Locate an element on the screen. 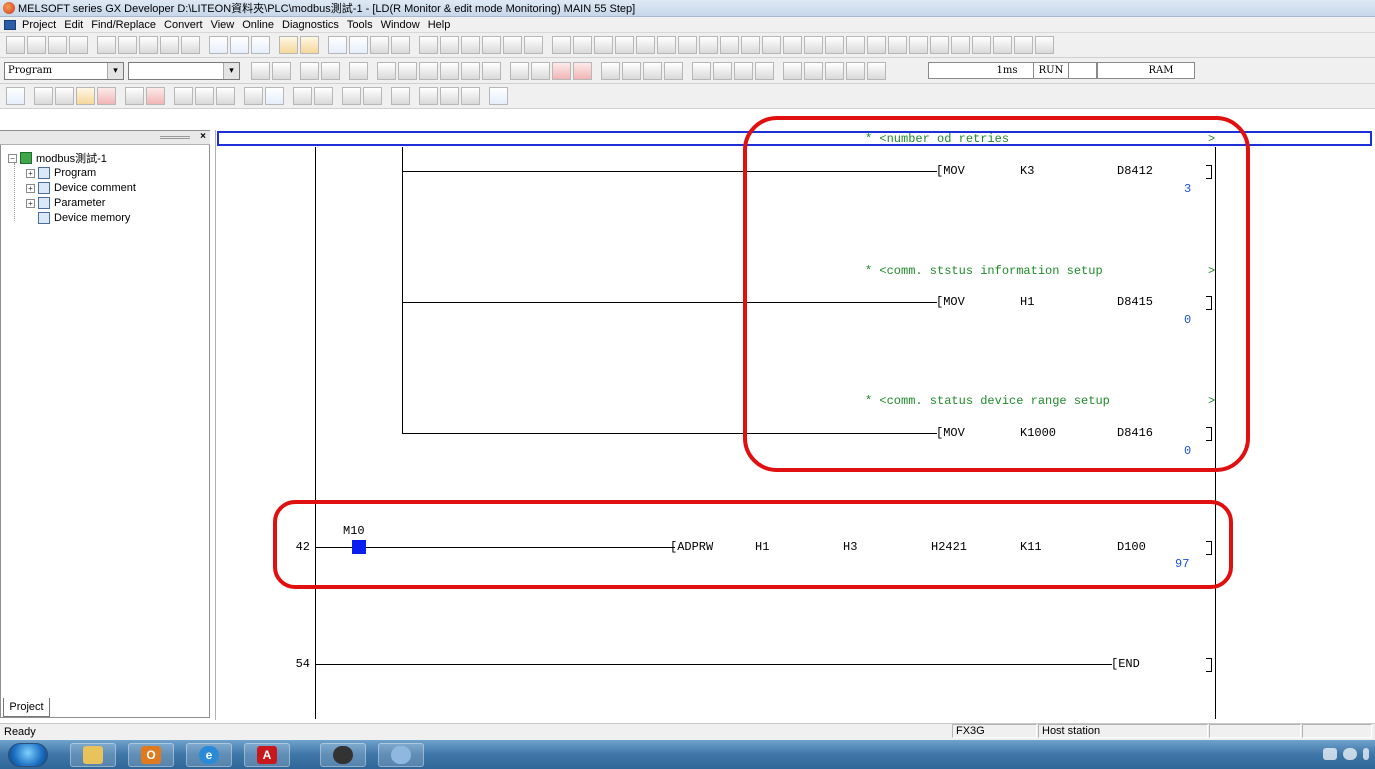  outlook-taskbar-button: O is located at coordinates (151, 755).